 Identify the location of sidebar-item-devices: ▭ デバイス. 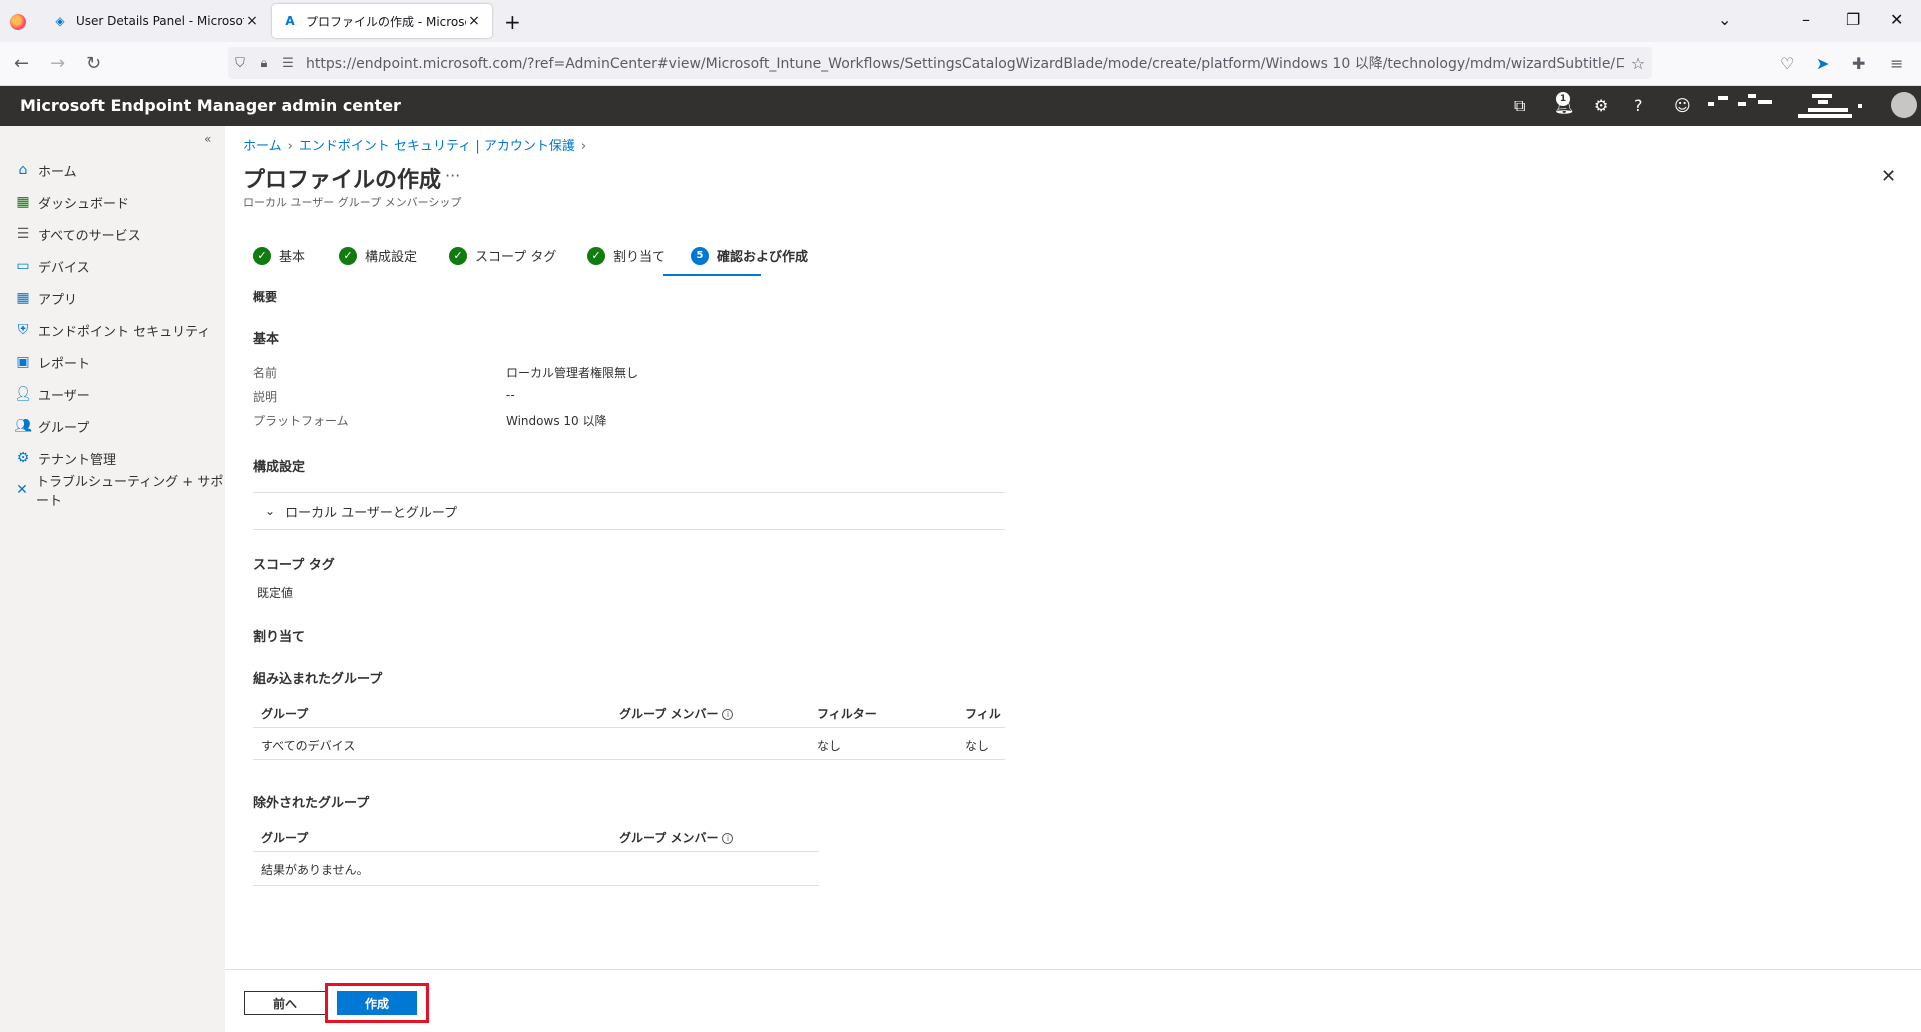
(52, 266).